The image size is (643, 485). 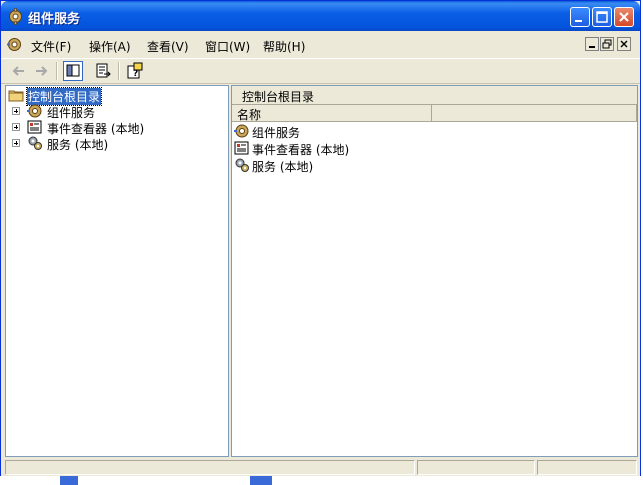 What do you see at coordinates (19, 71) in the screenshot?
I see `back-arrow-icon` at bounding box center [19, 71].